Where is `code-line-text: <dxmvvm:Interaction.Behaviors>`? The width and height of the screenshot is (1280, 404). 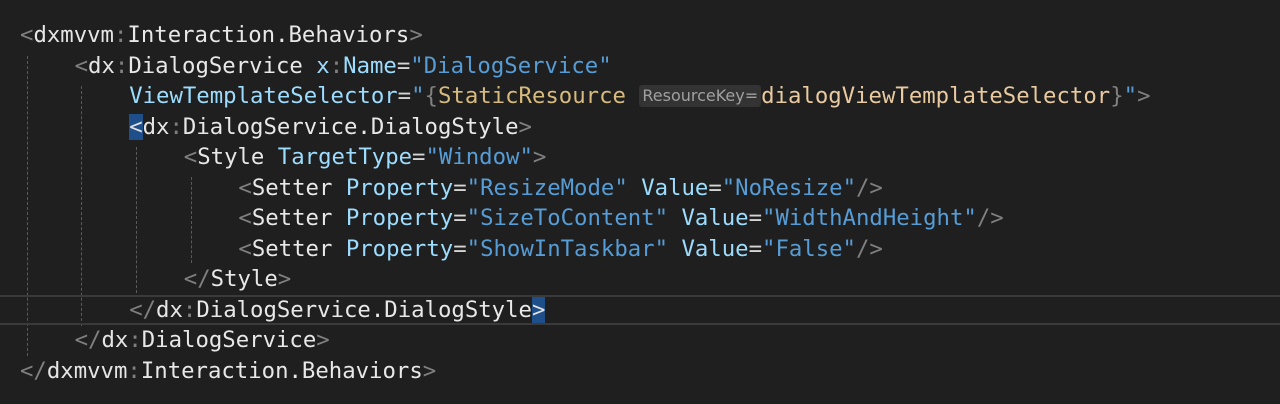 code-line-text: <dxmvvm:Interaction.Behaviors> is located at coordinates (221, 35).